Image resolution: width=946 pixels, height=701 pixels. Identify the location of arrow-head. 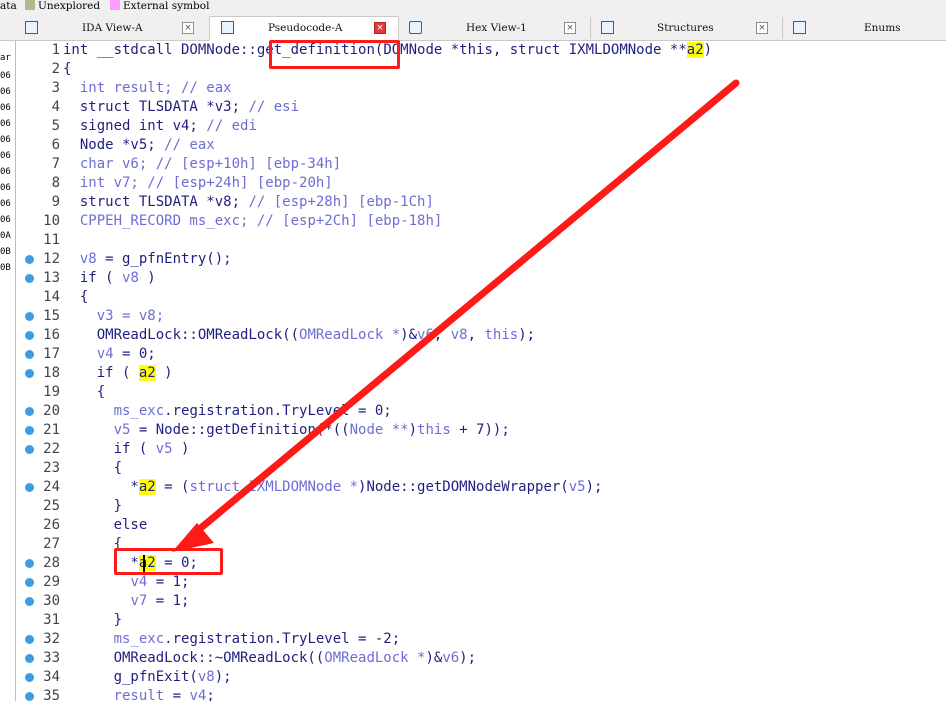
(193, 537).